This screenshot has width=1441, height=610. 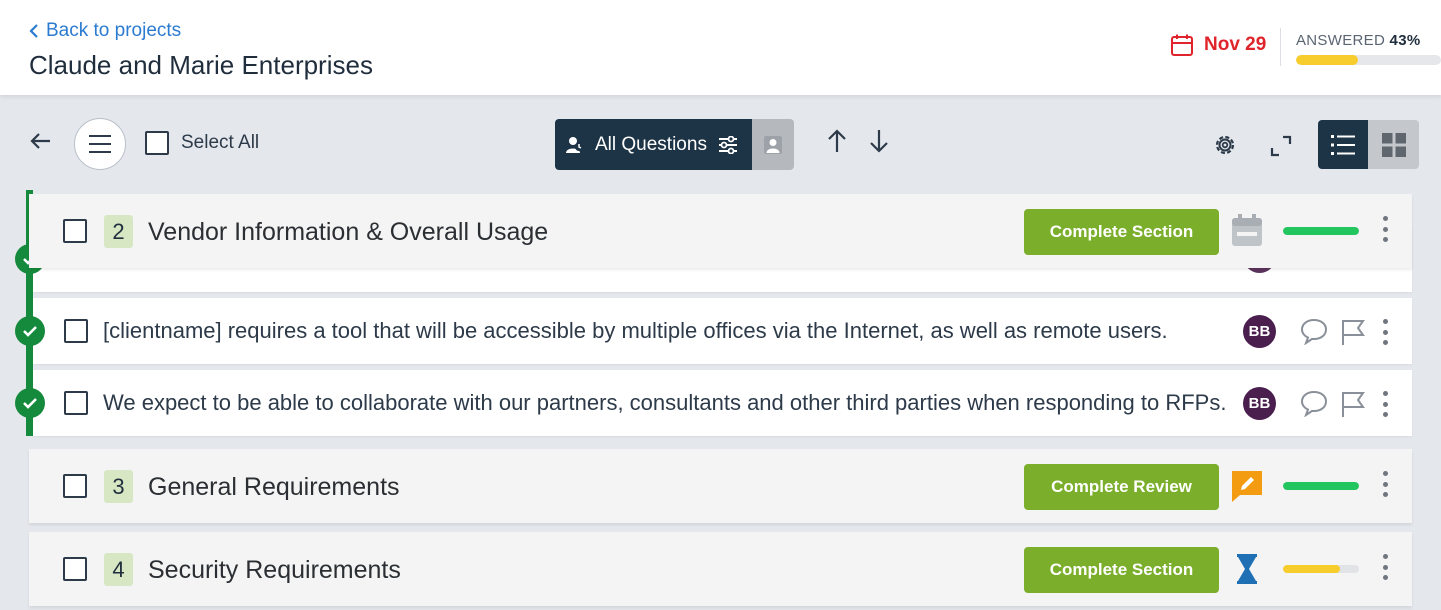 I want to click on user-icon, so click(x=773, y=144).